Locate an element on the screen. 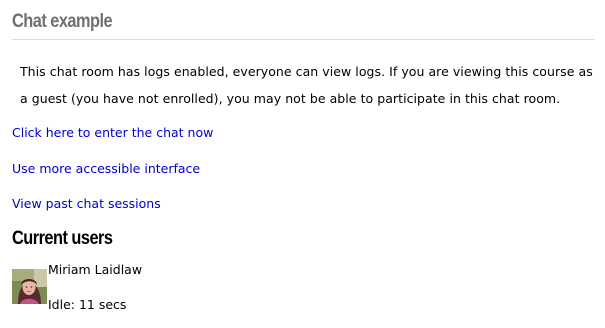  title-divider is located at coordinates (303, 39).